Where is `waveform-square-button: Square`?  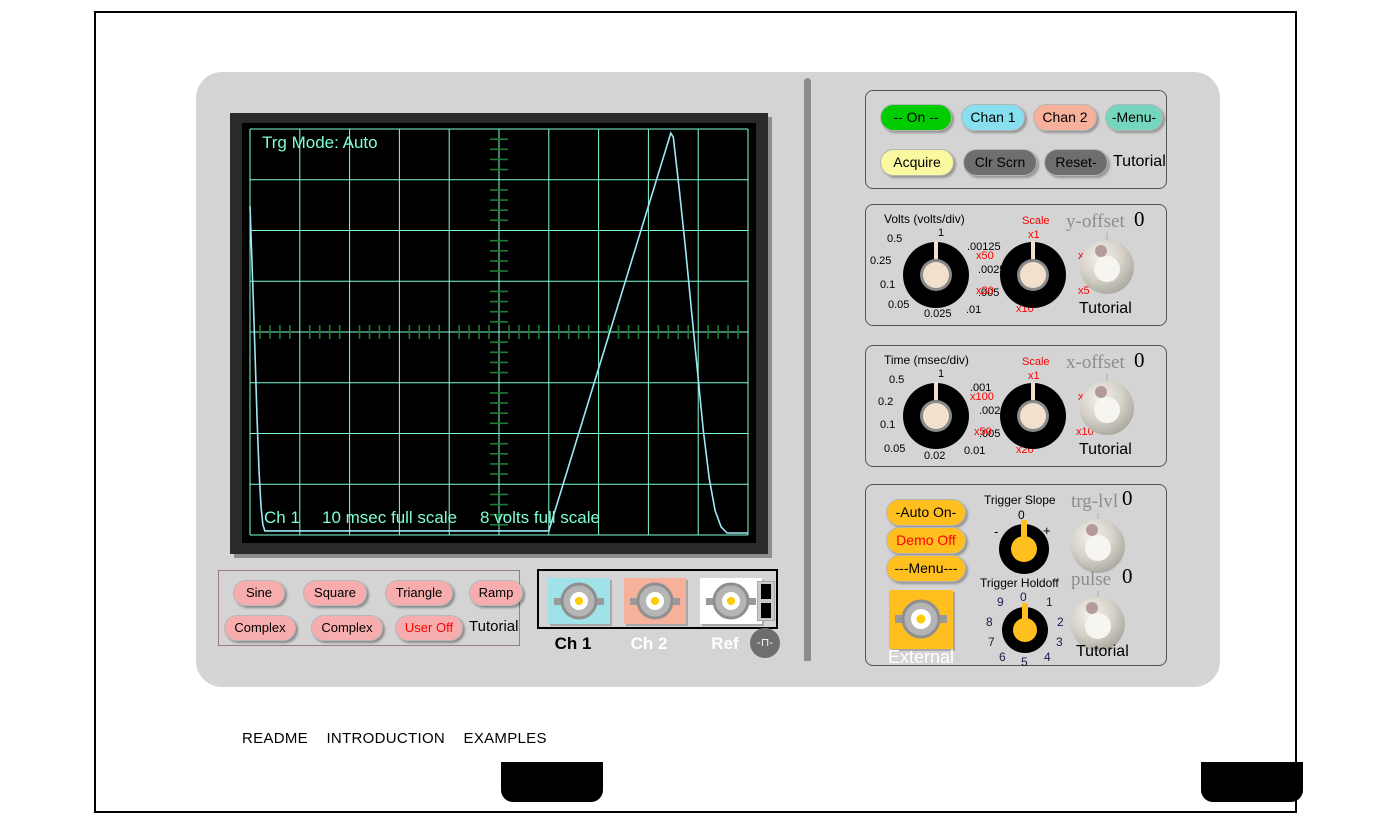 waveform-square-button: Square is located at coordinates (335, 593).